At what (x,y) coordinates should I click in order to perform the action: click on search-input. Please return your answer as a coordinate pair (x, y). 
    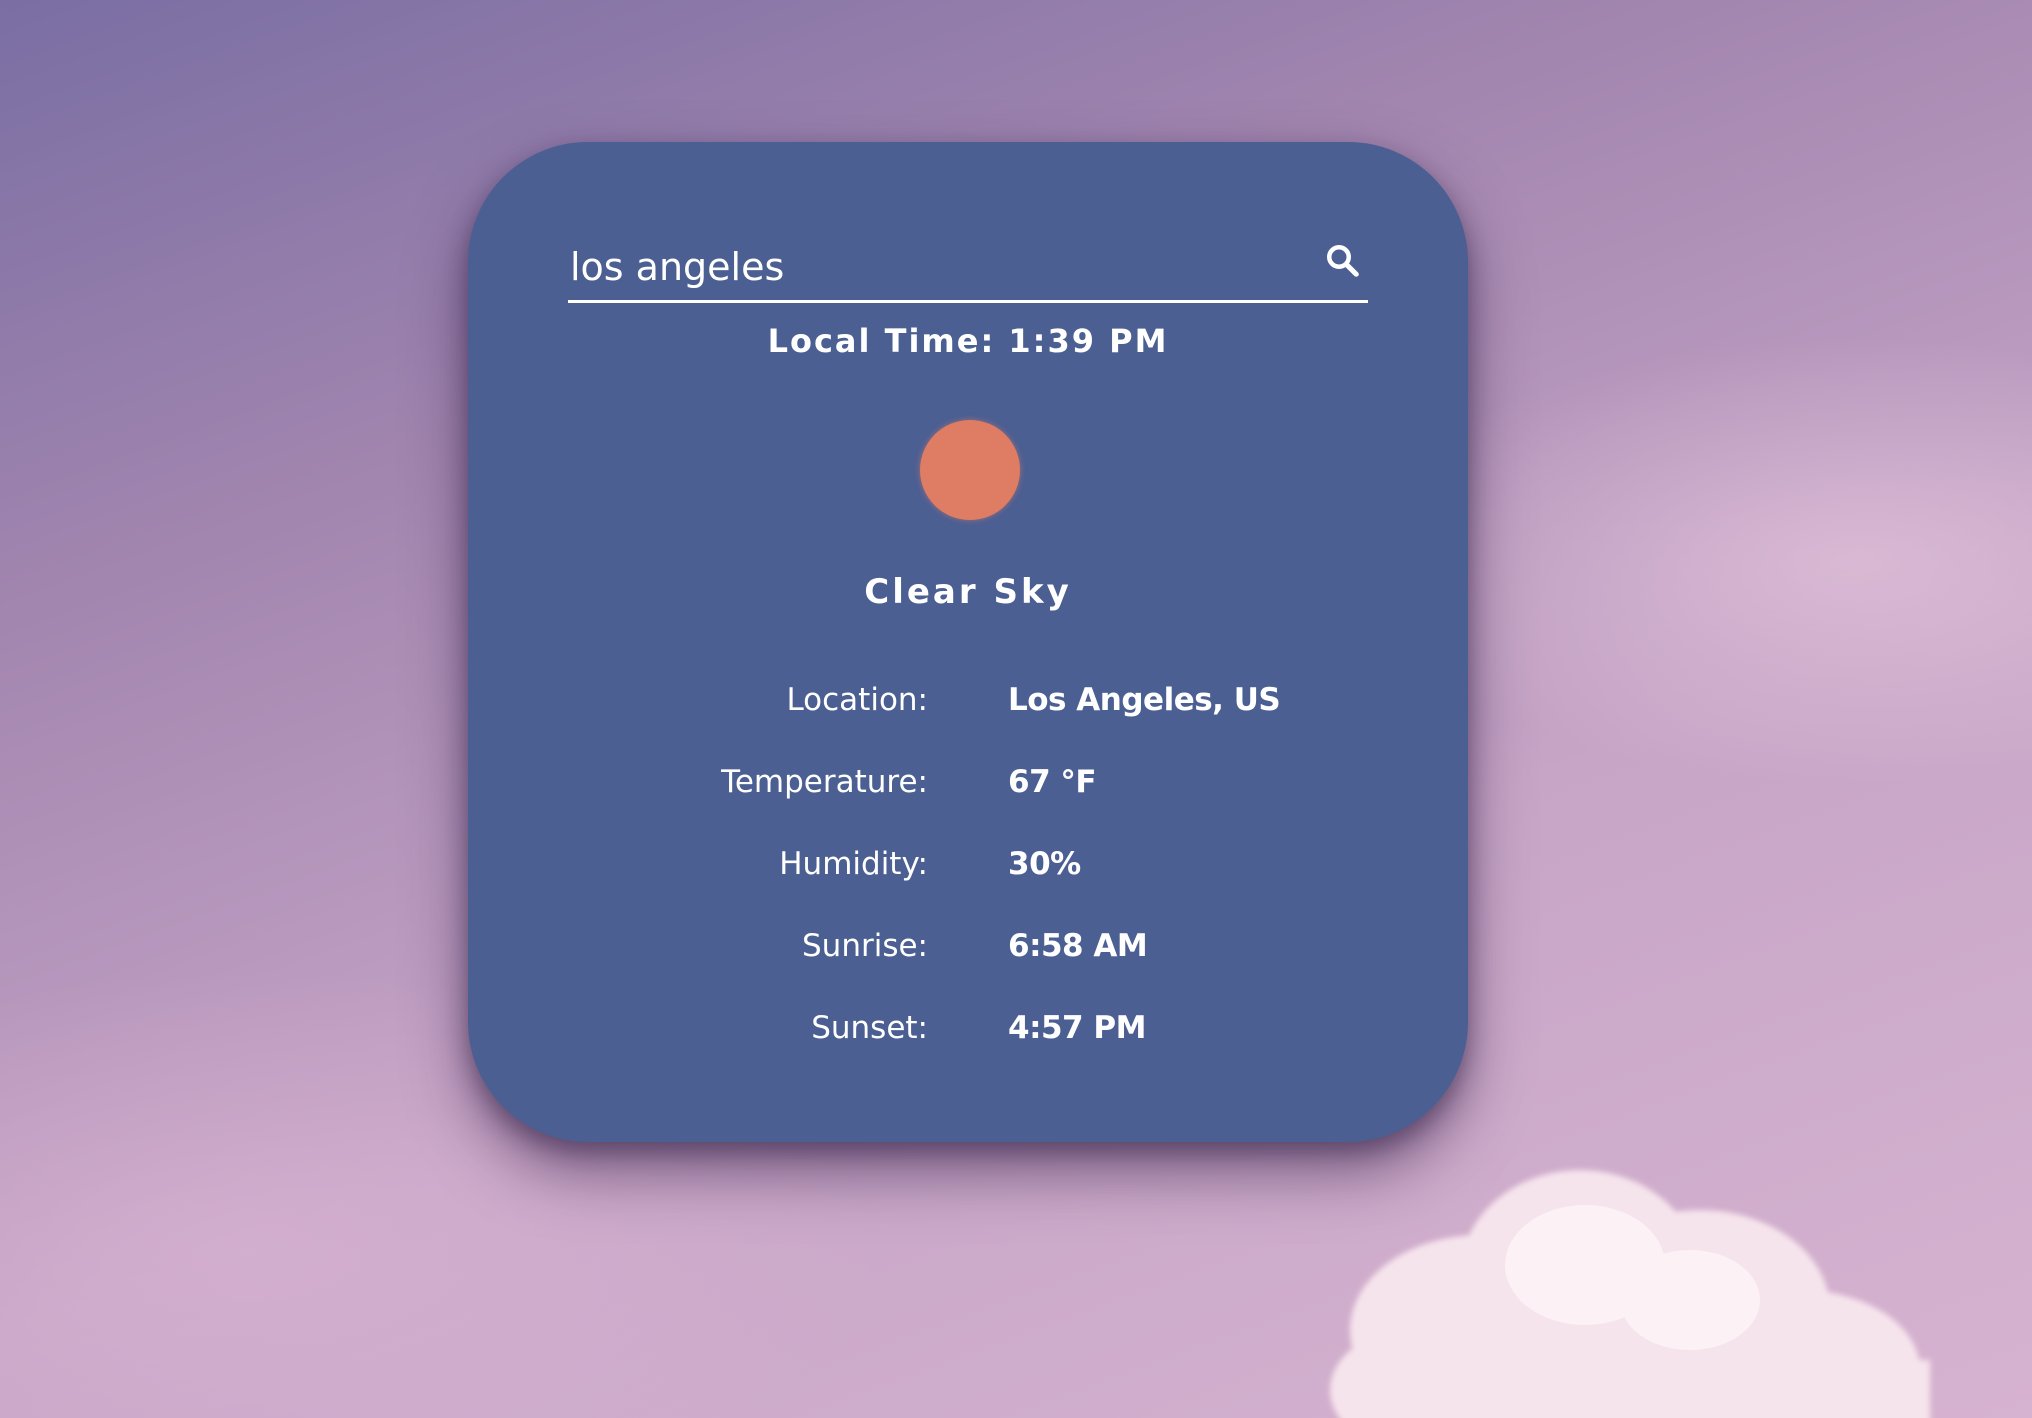
    Looking at the image, I should click on (928, 270).